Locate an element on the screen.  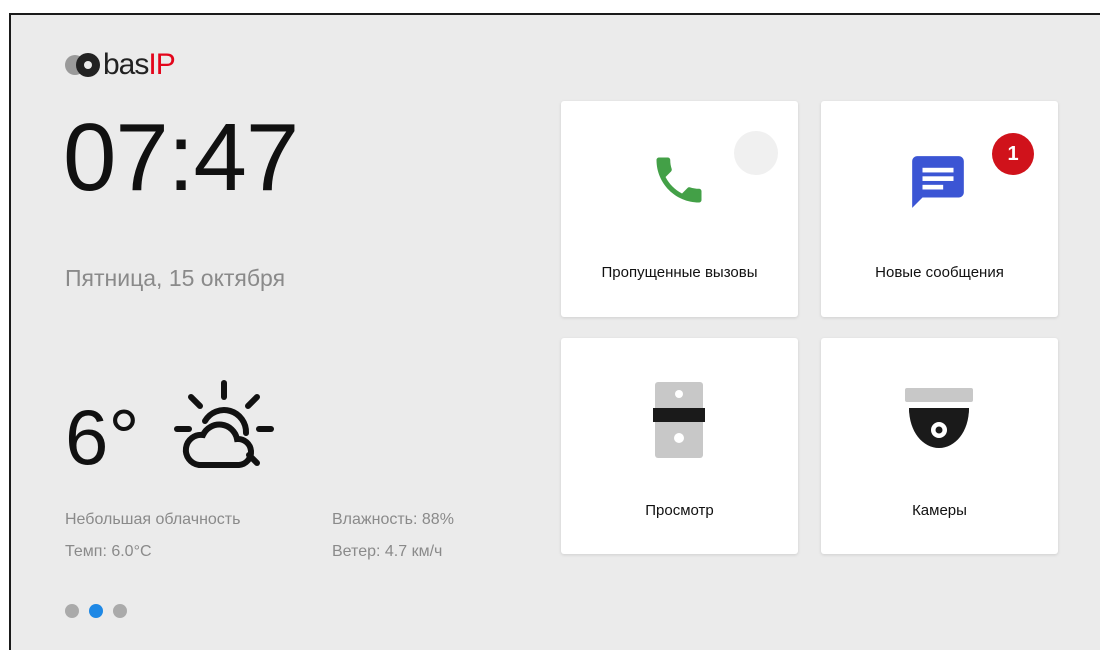
weather-temp-detail: Темп: 6.0°C is located at coordinates (108, 551).